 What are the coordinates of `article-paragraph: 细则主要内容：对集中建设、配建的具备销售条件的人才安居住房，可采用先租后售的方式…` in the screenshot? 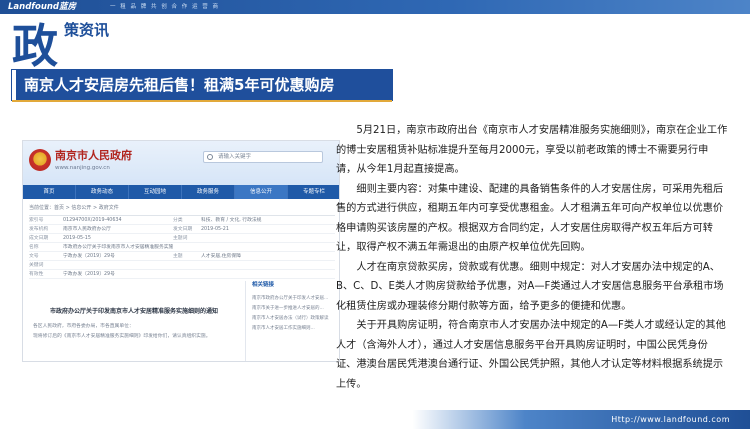 It's located at (530, 218).